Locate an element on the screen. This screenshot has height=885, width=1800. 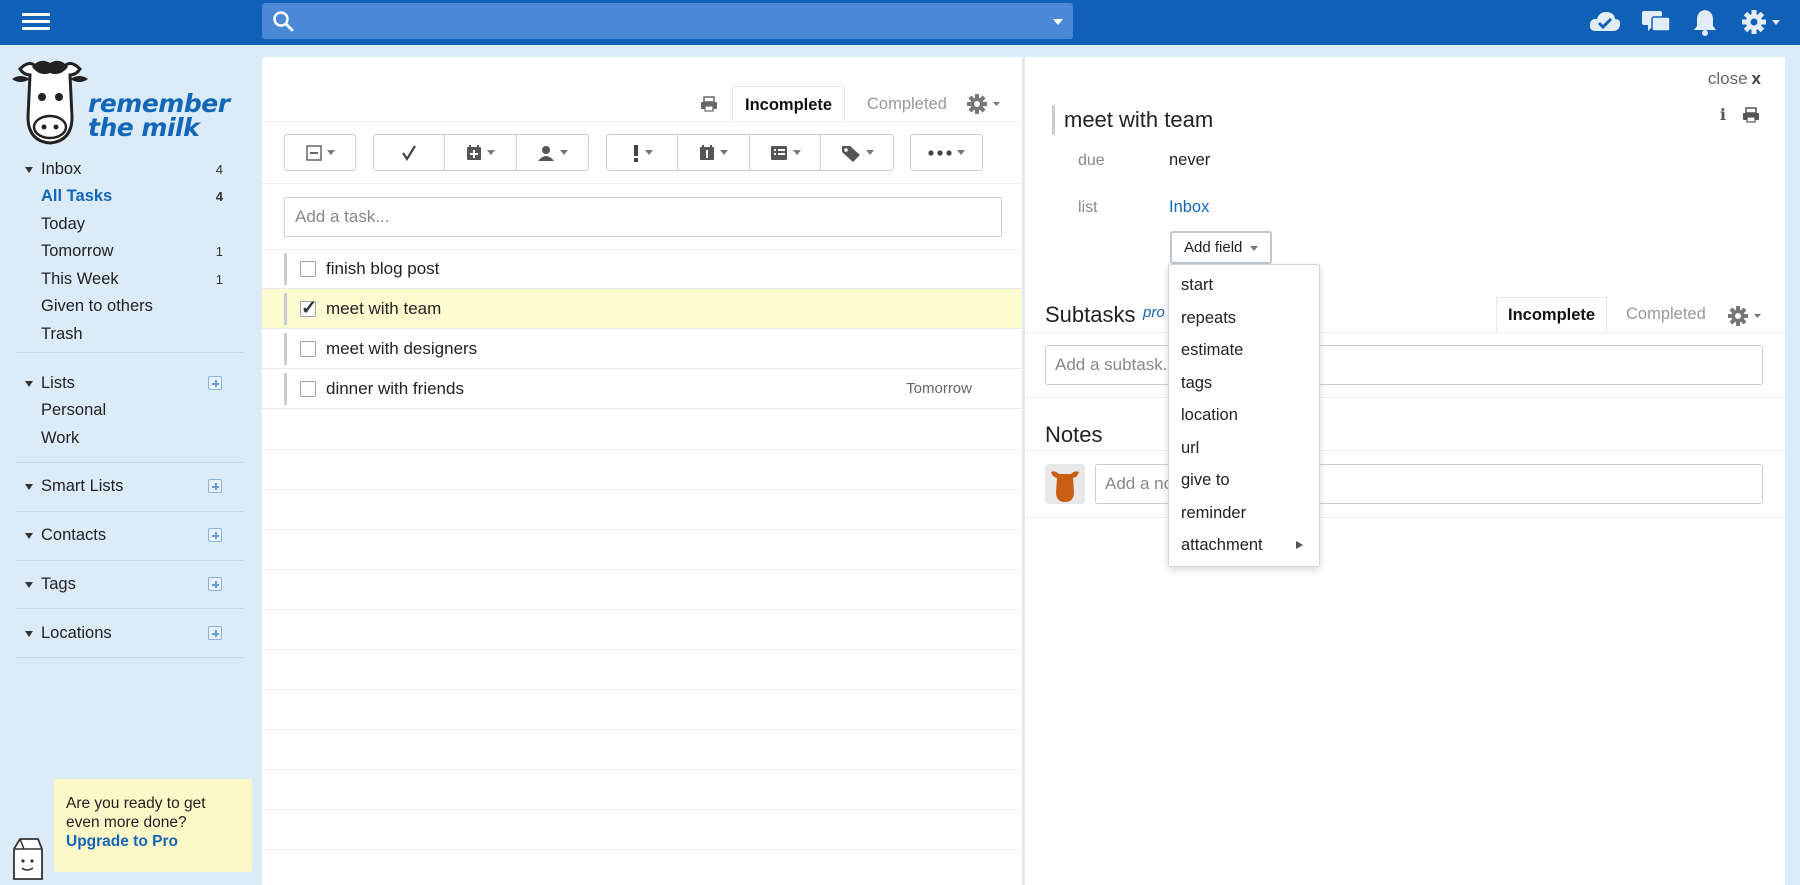
sidebar-item-tags: Tags is located at coordinates (130, 584).